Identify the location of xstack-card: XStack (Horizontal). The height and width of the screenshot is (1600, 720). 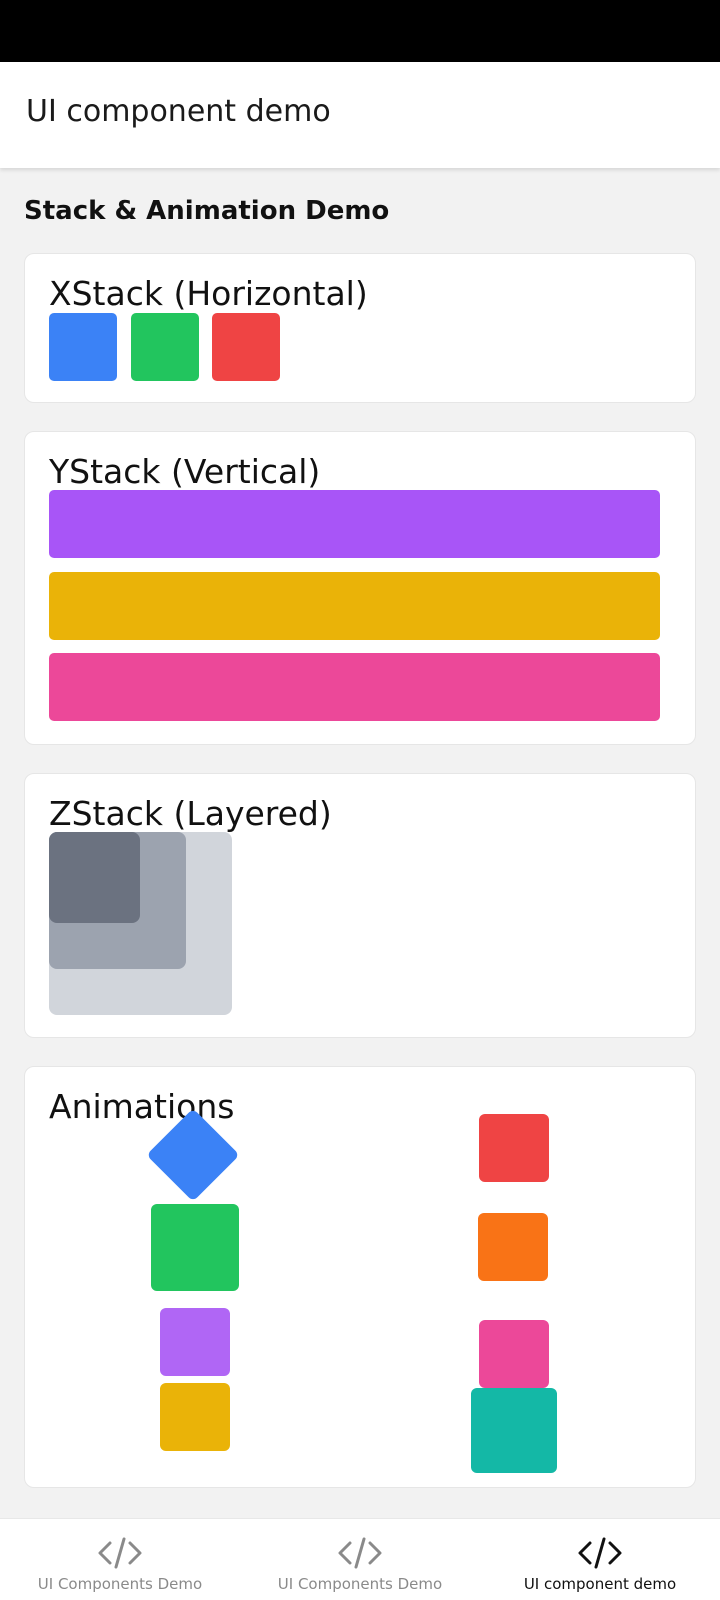
(360, 328).